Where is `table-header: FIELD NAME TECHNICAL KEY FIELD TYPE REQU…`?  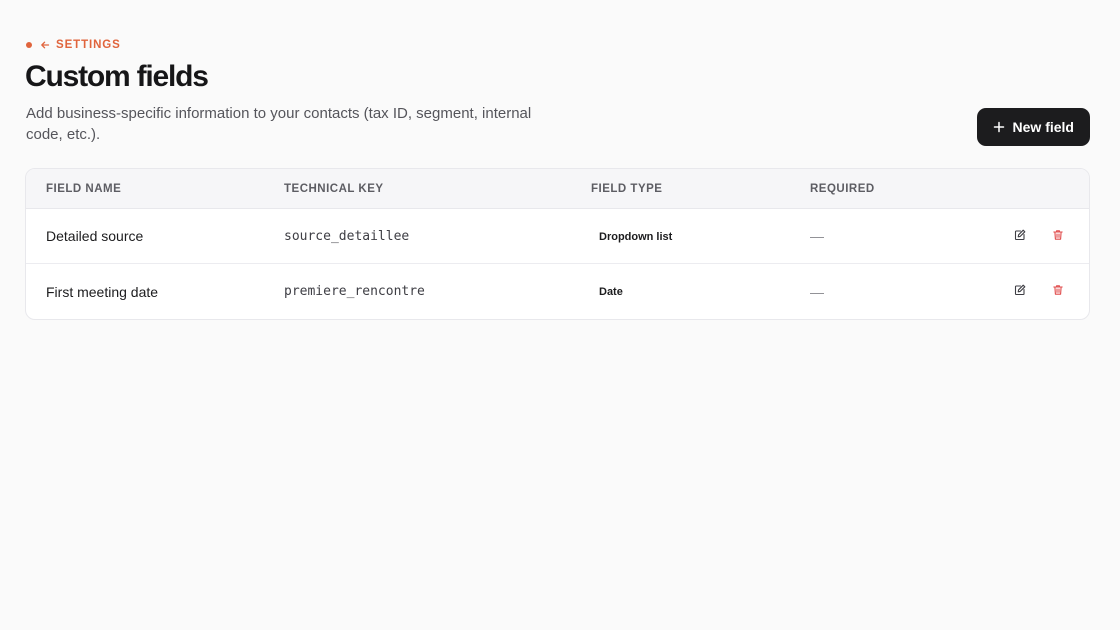
table-header: FIELD NAME TECHNICAL KEY FIELD TYPE REQU… is located at coordinates (557, 189).